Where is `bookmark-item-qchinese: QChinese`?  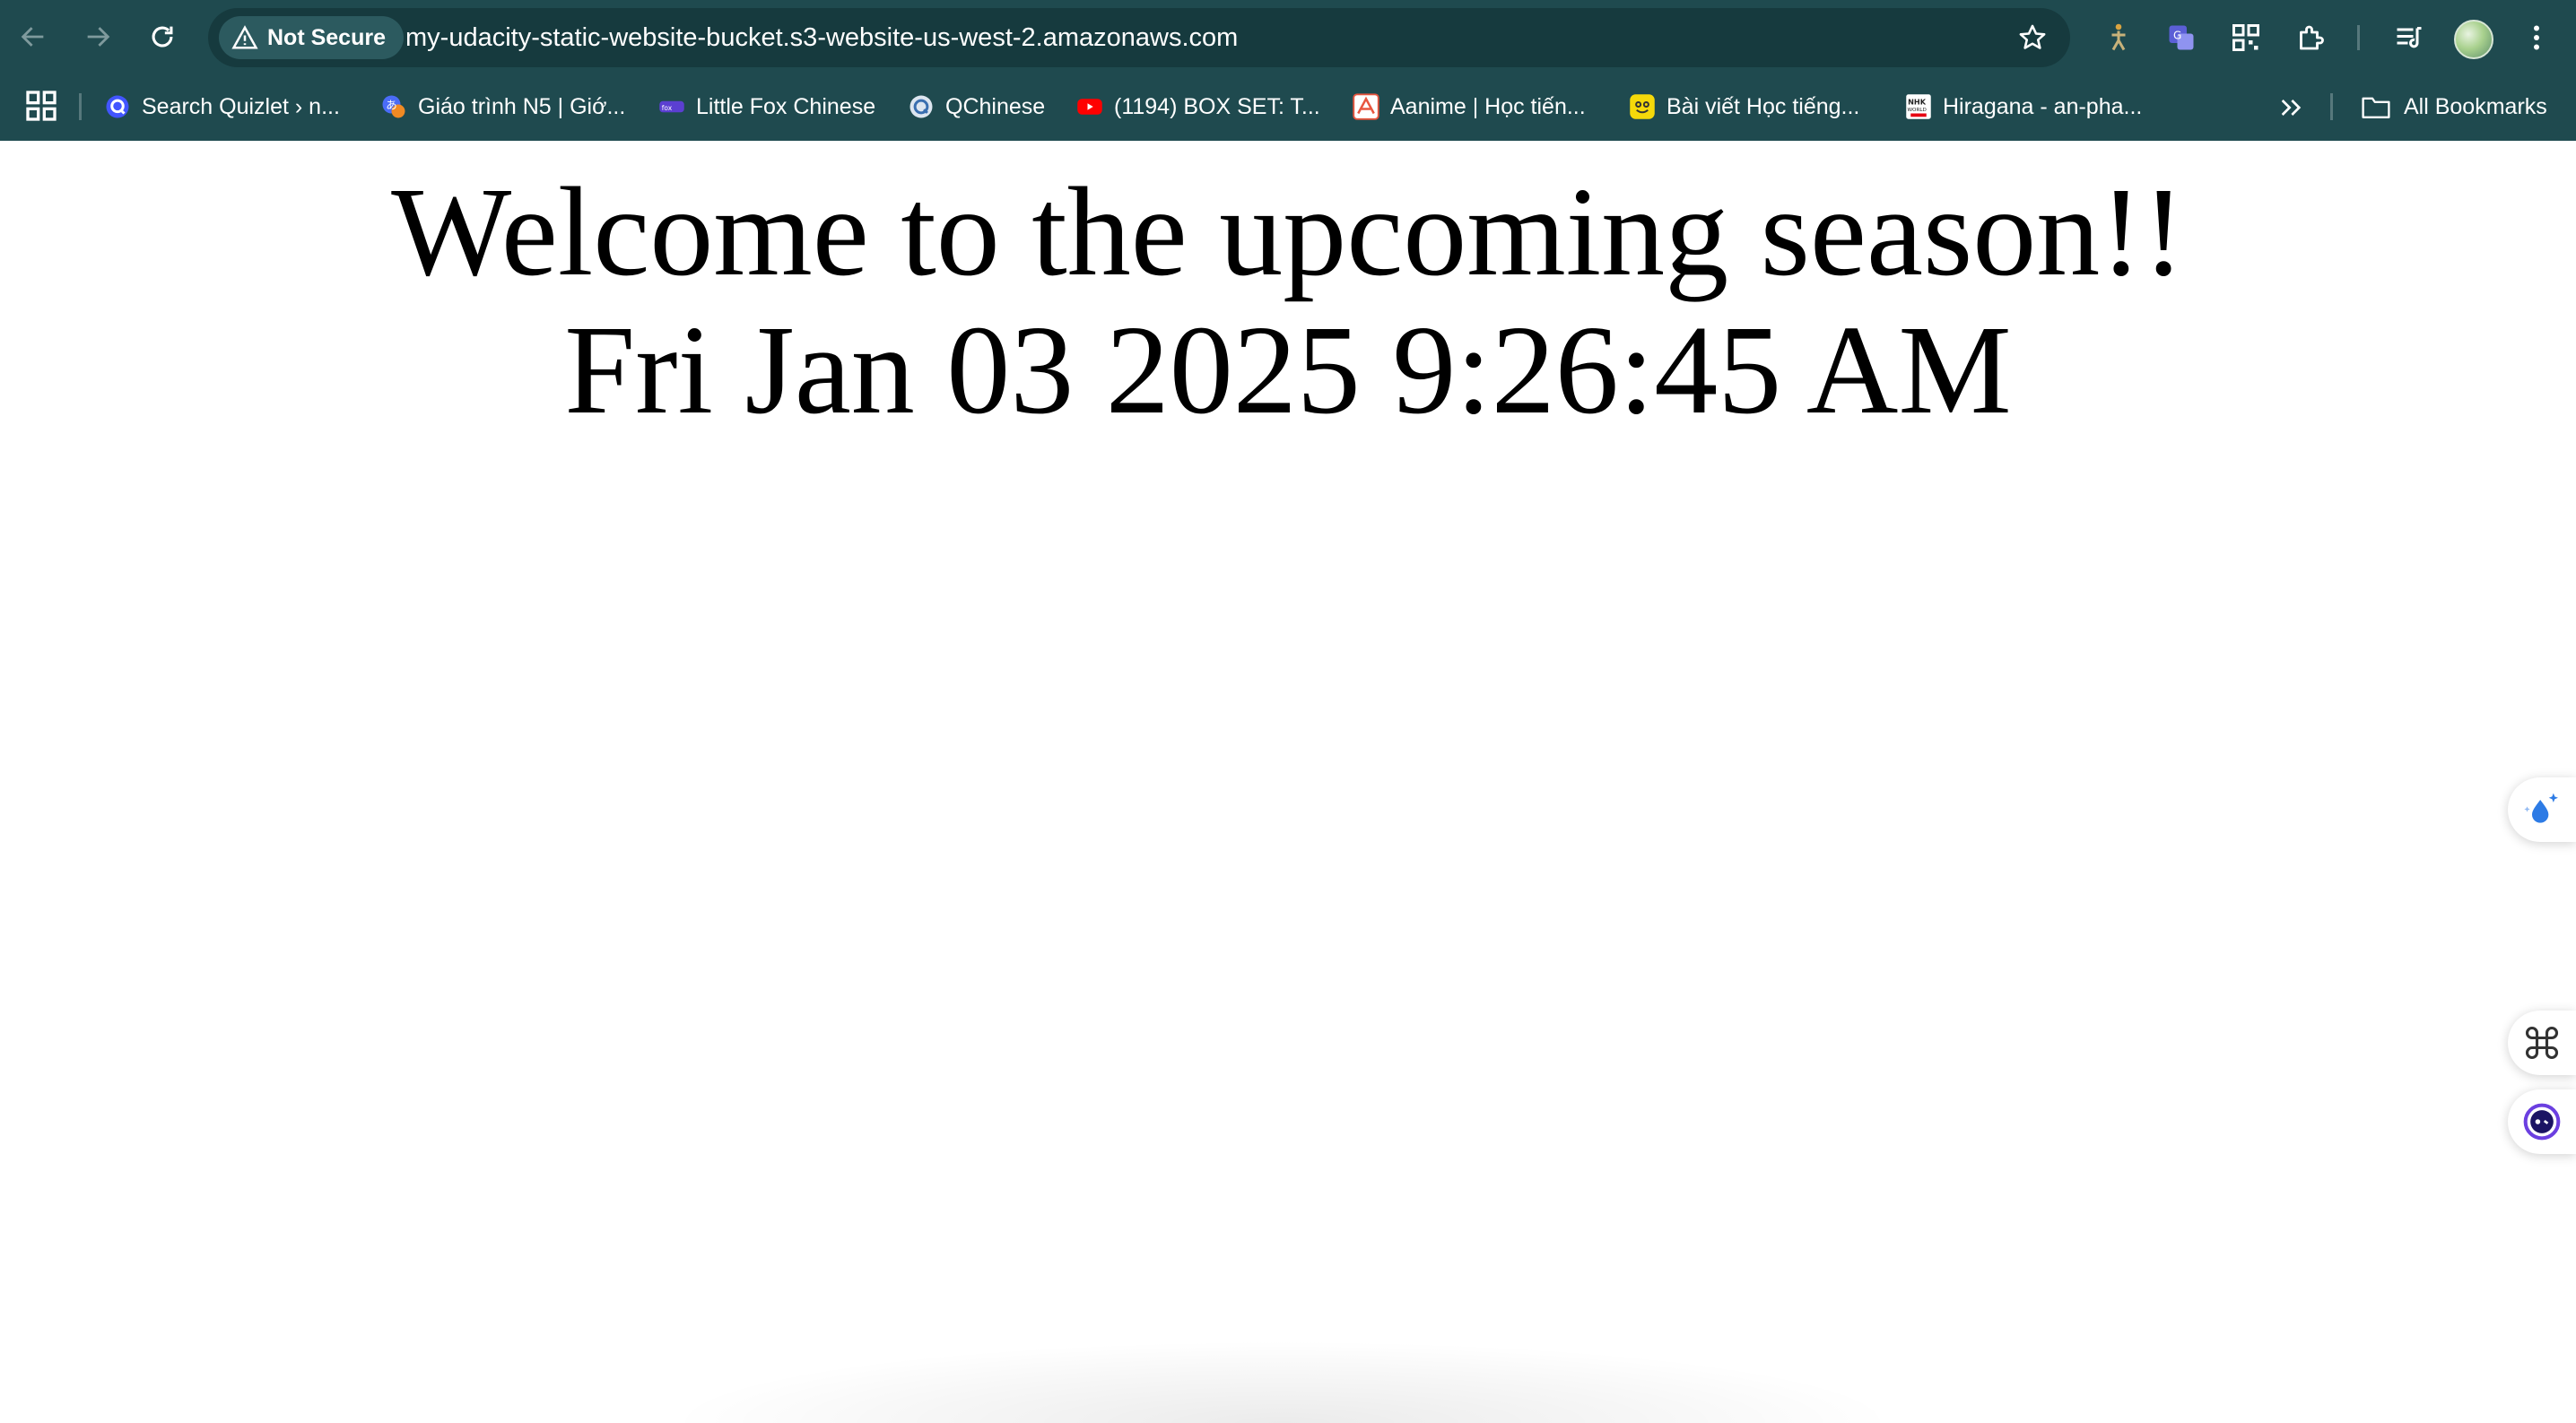
bookmark-item-qchinese: QChinese is located at coordinates (976, 106).